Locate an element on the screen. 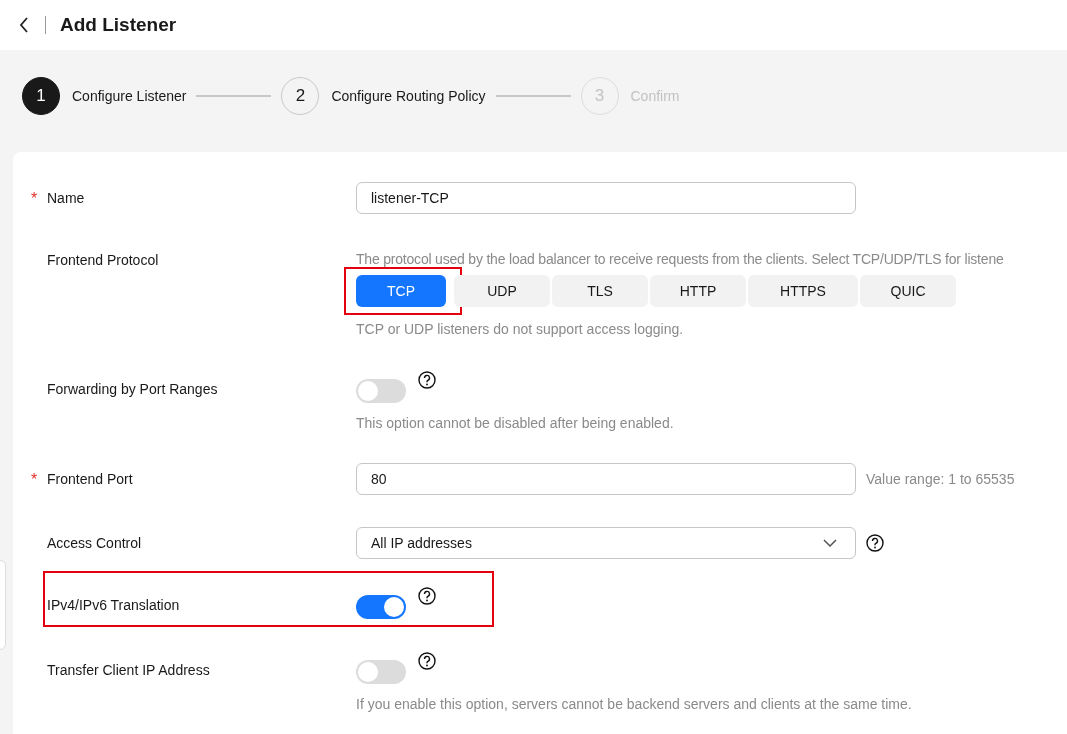 Image resolution: width=1067 pixels, height=734 pixels. description-text: The protocol used by the load balancer to receive requests from the clients. Select TCP/UDP/TLS for listene is located at coordinates (680, 259).